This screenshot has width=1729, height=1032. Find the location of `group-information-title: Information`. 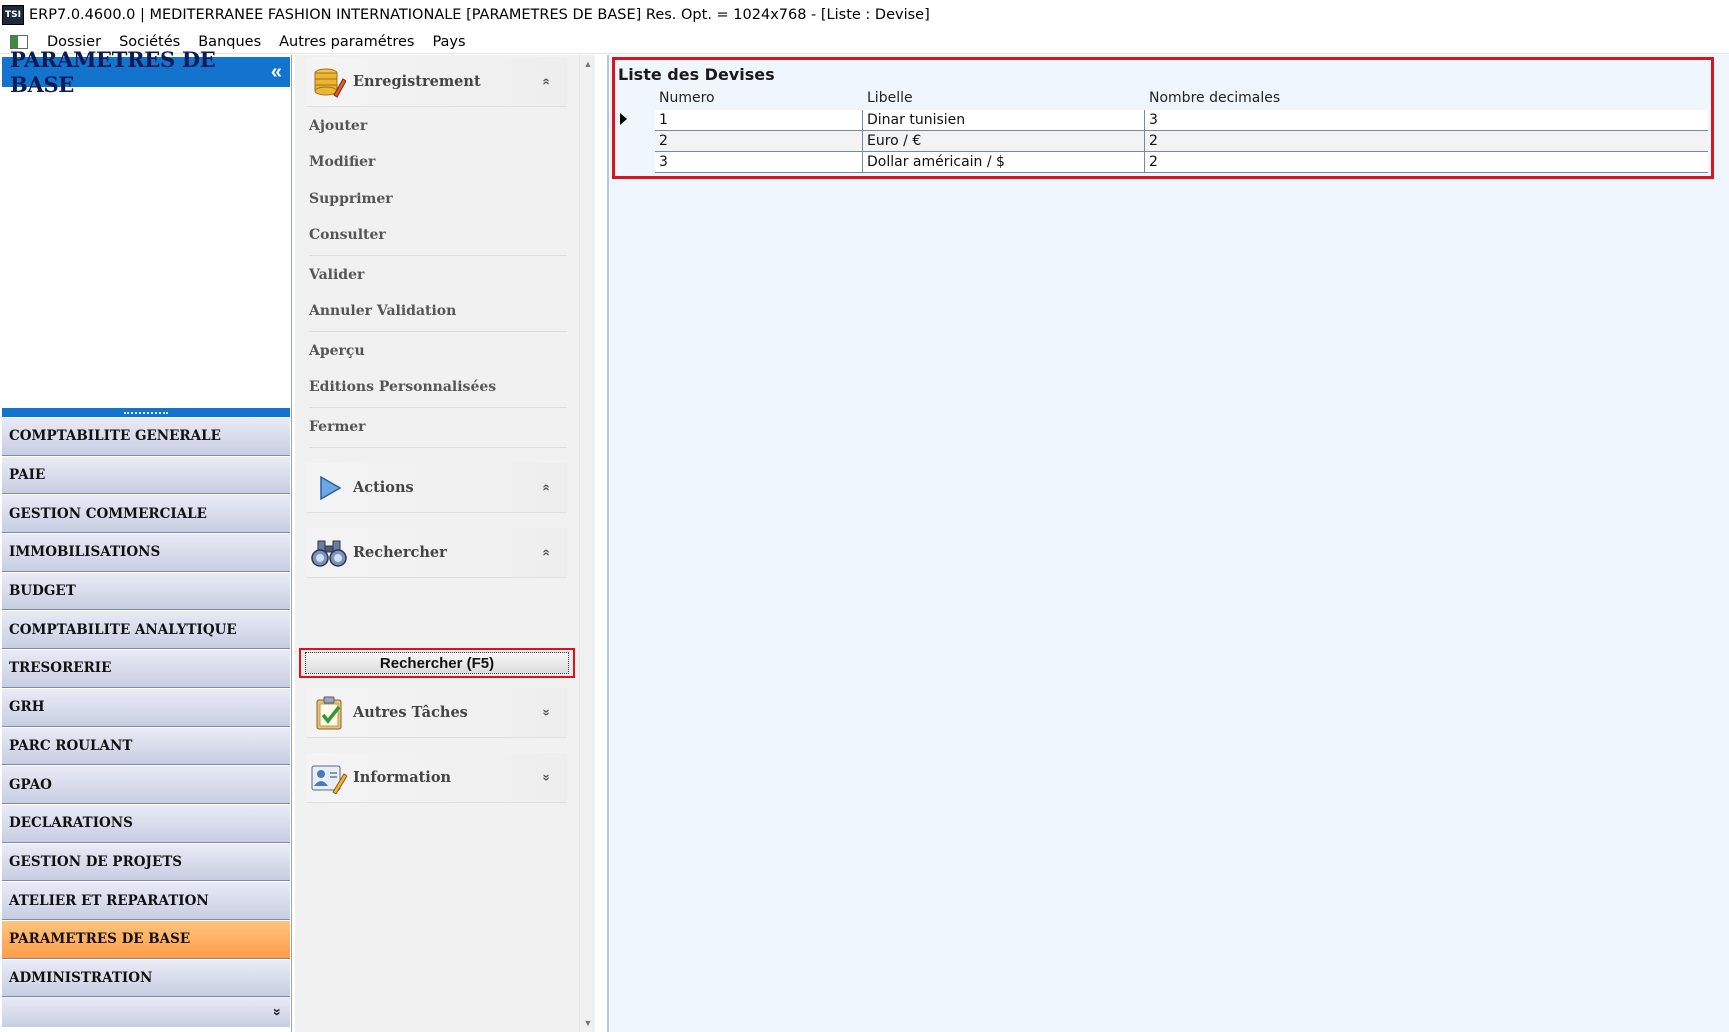

group-information-title: Information is located at coordinates (402, 777).